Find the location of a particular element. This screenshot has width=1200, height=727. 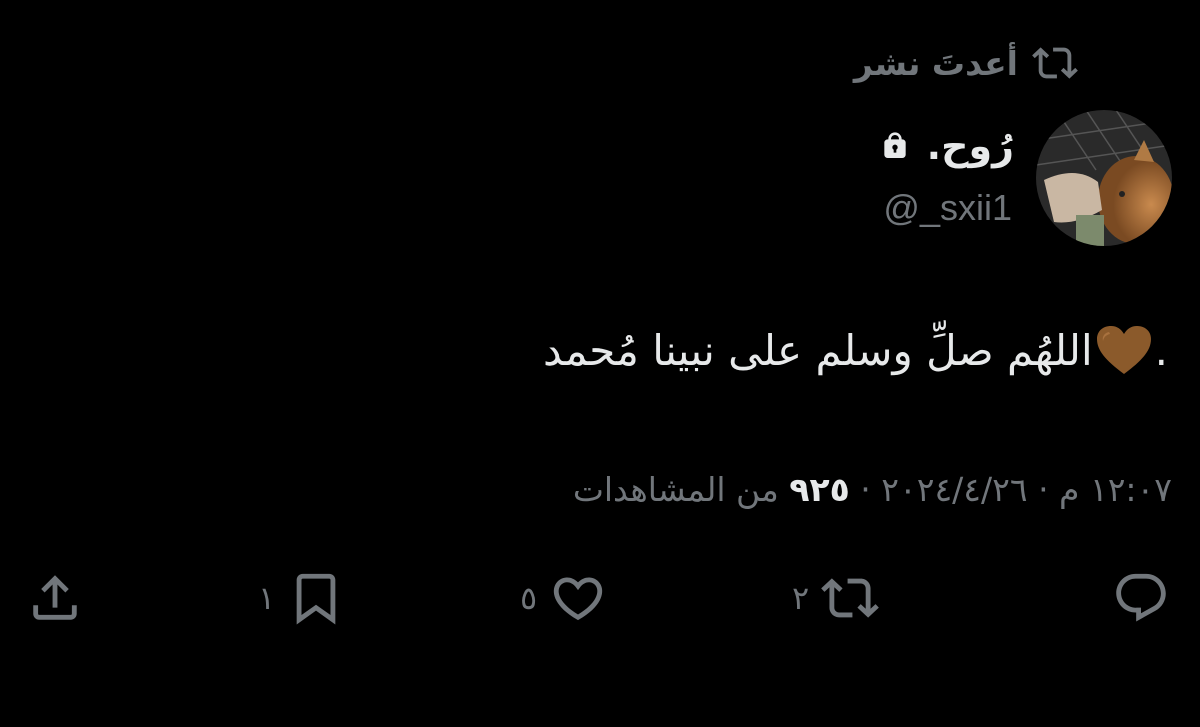

bookmark-count: ١ is located at coordinates (267, 598).